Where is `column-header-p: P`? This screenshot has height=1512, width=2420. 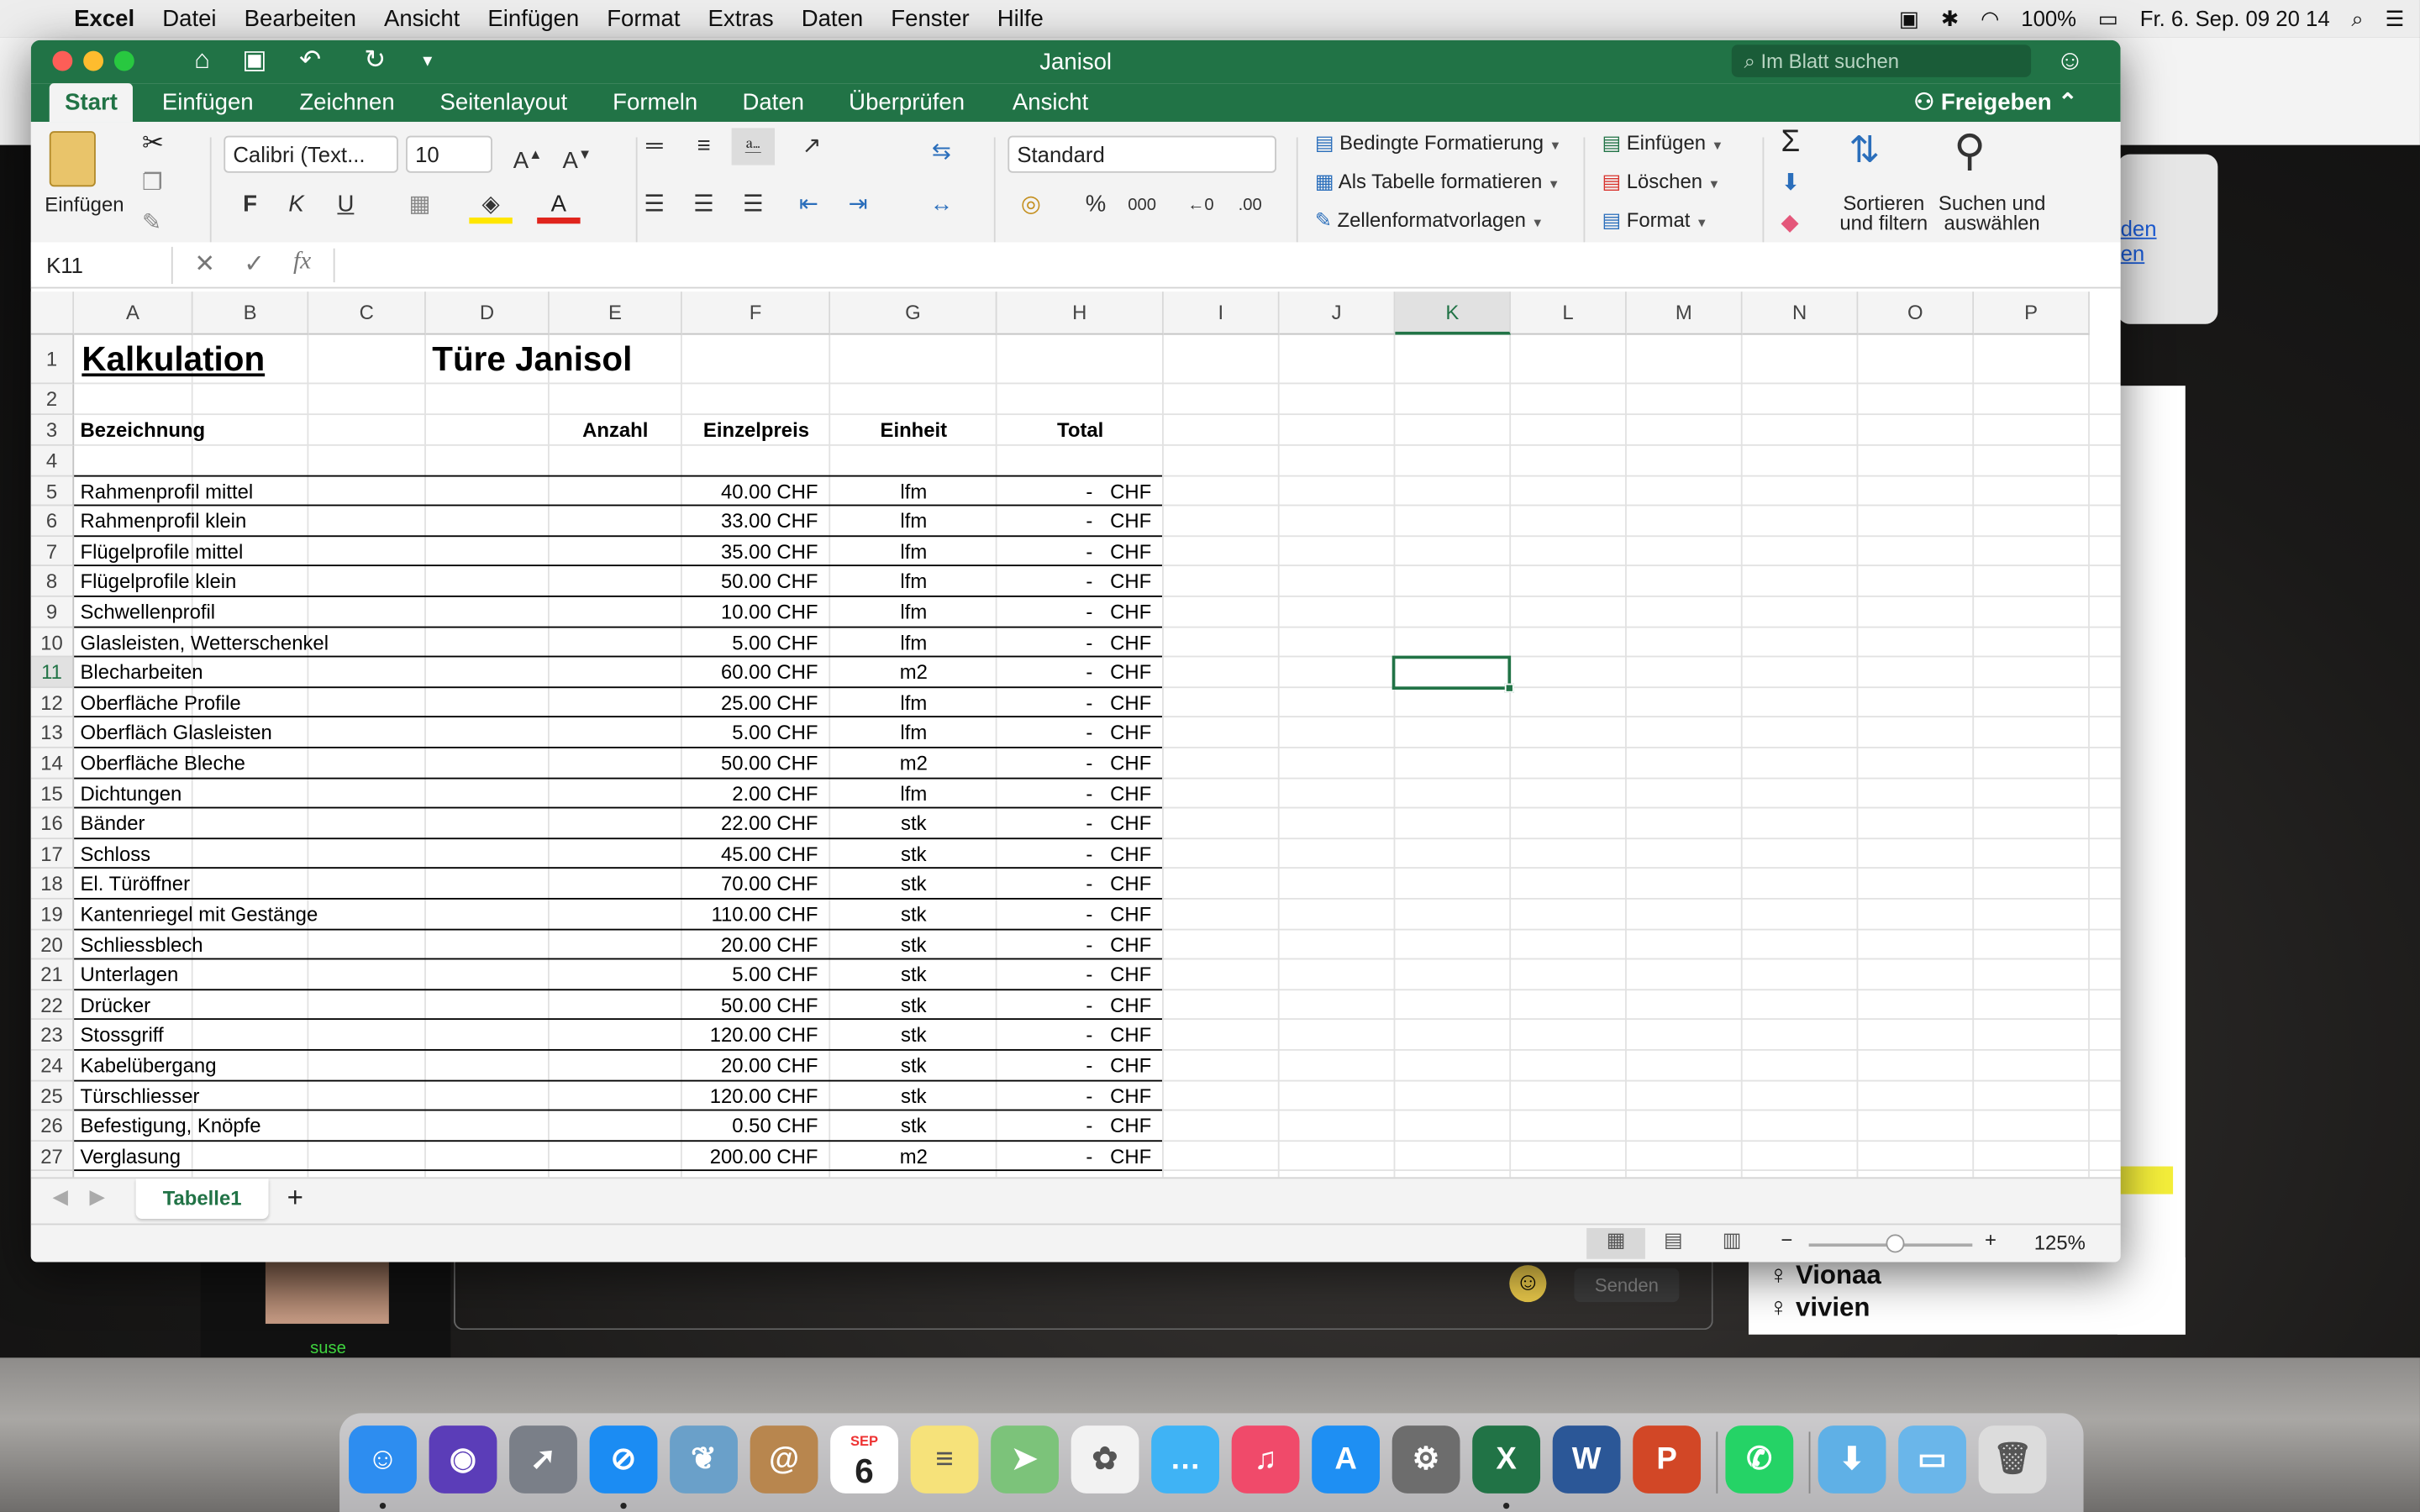
column-header-p: P is located at coordinates (2032, 313).